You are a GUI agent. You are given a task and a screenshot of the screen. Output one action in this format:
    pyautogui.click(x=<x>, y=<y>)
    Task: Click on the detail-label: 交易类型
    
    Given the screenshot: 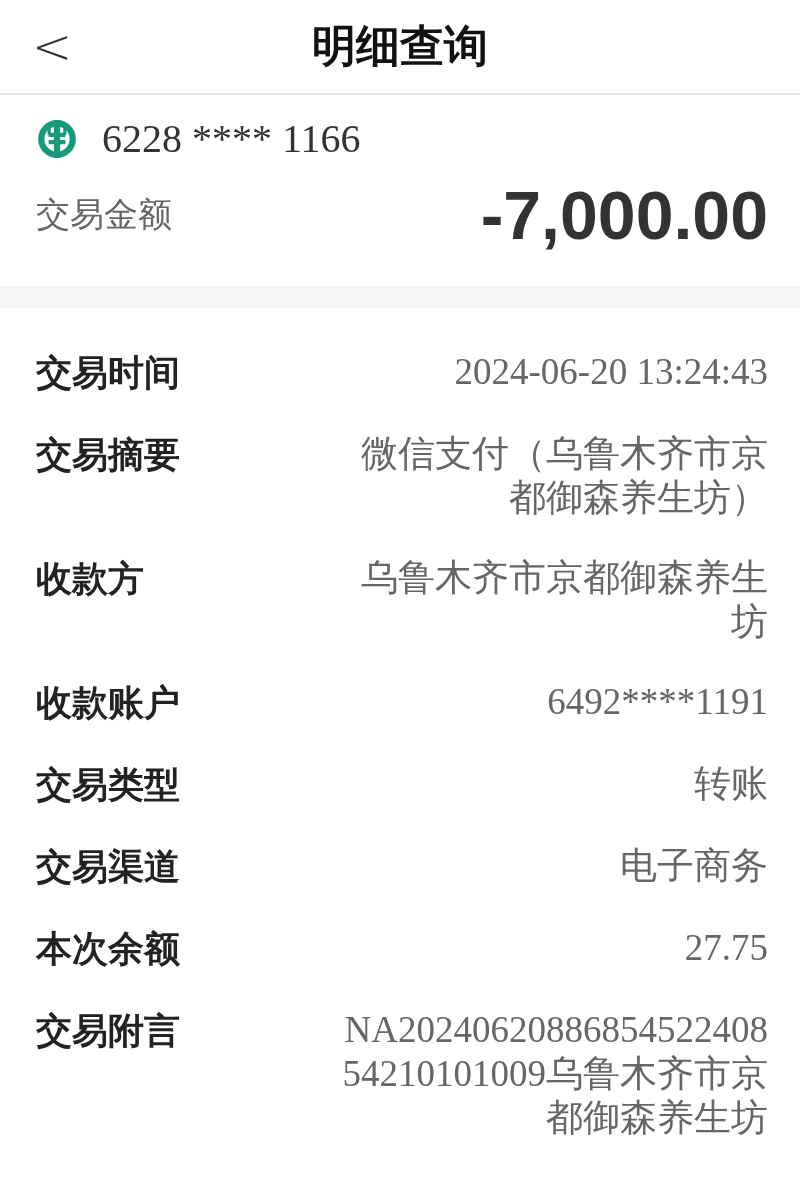 What is the action you would take?
    pyautogui.click(x=108, y=785)
    